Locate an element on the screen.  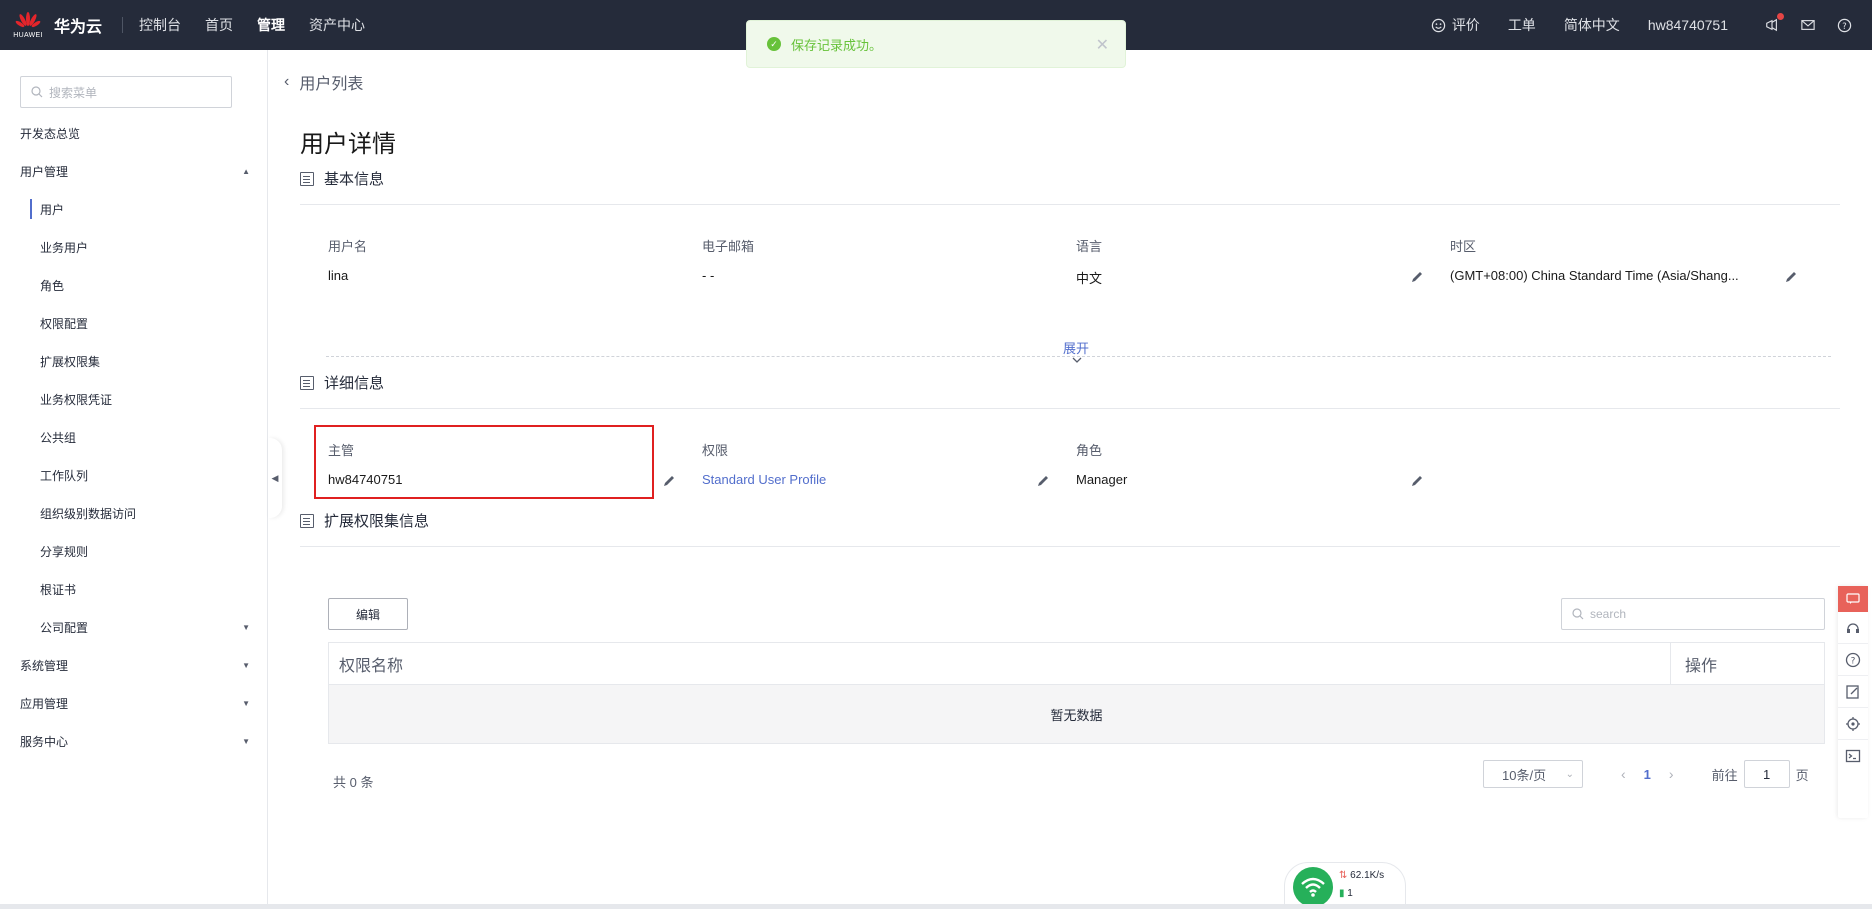
sidebar-item-service-center: 服务中心 ▼ is located at coordinates (134, 741).